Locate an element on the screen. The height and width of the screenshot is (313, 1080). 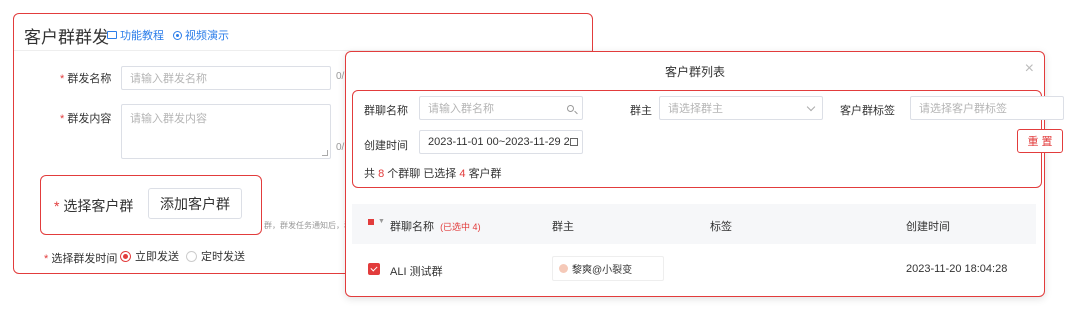
date-range-value: 2023-11-01 00~2023-11-29 23 is located at coordinates (499, 142).